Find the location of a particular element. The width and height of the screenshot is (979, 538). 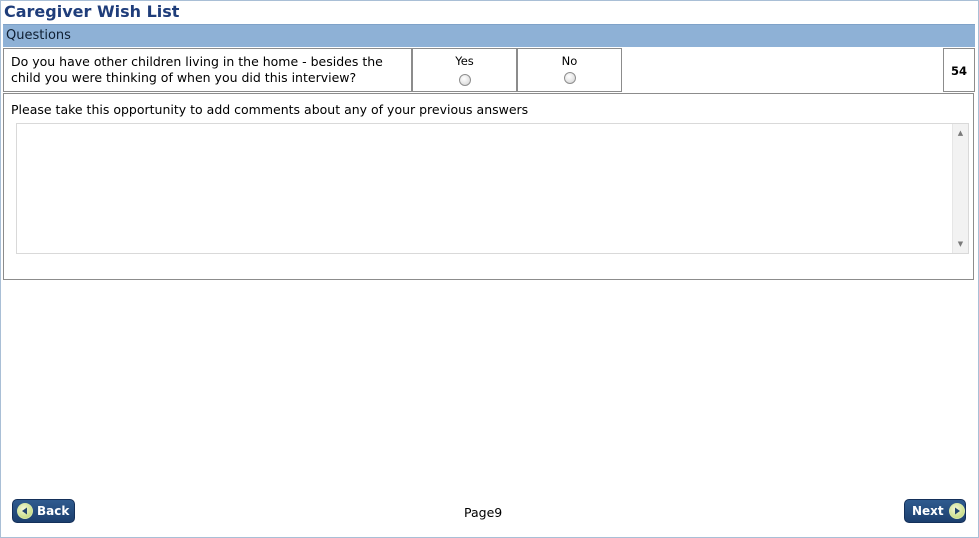

back-button: Back is located at coordinates (43, 511).